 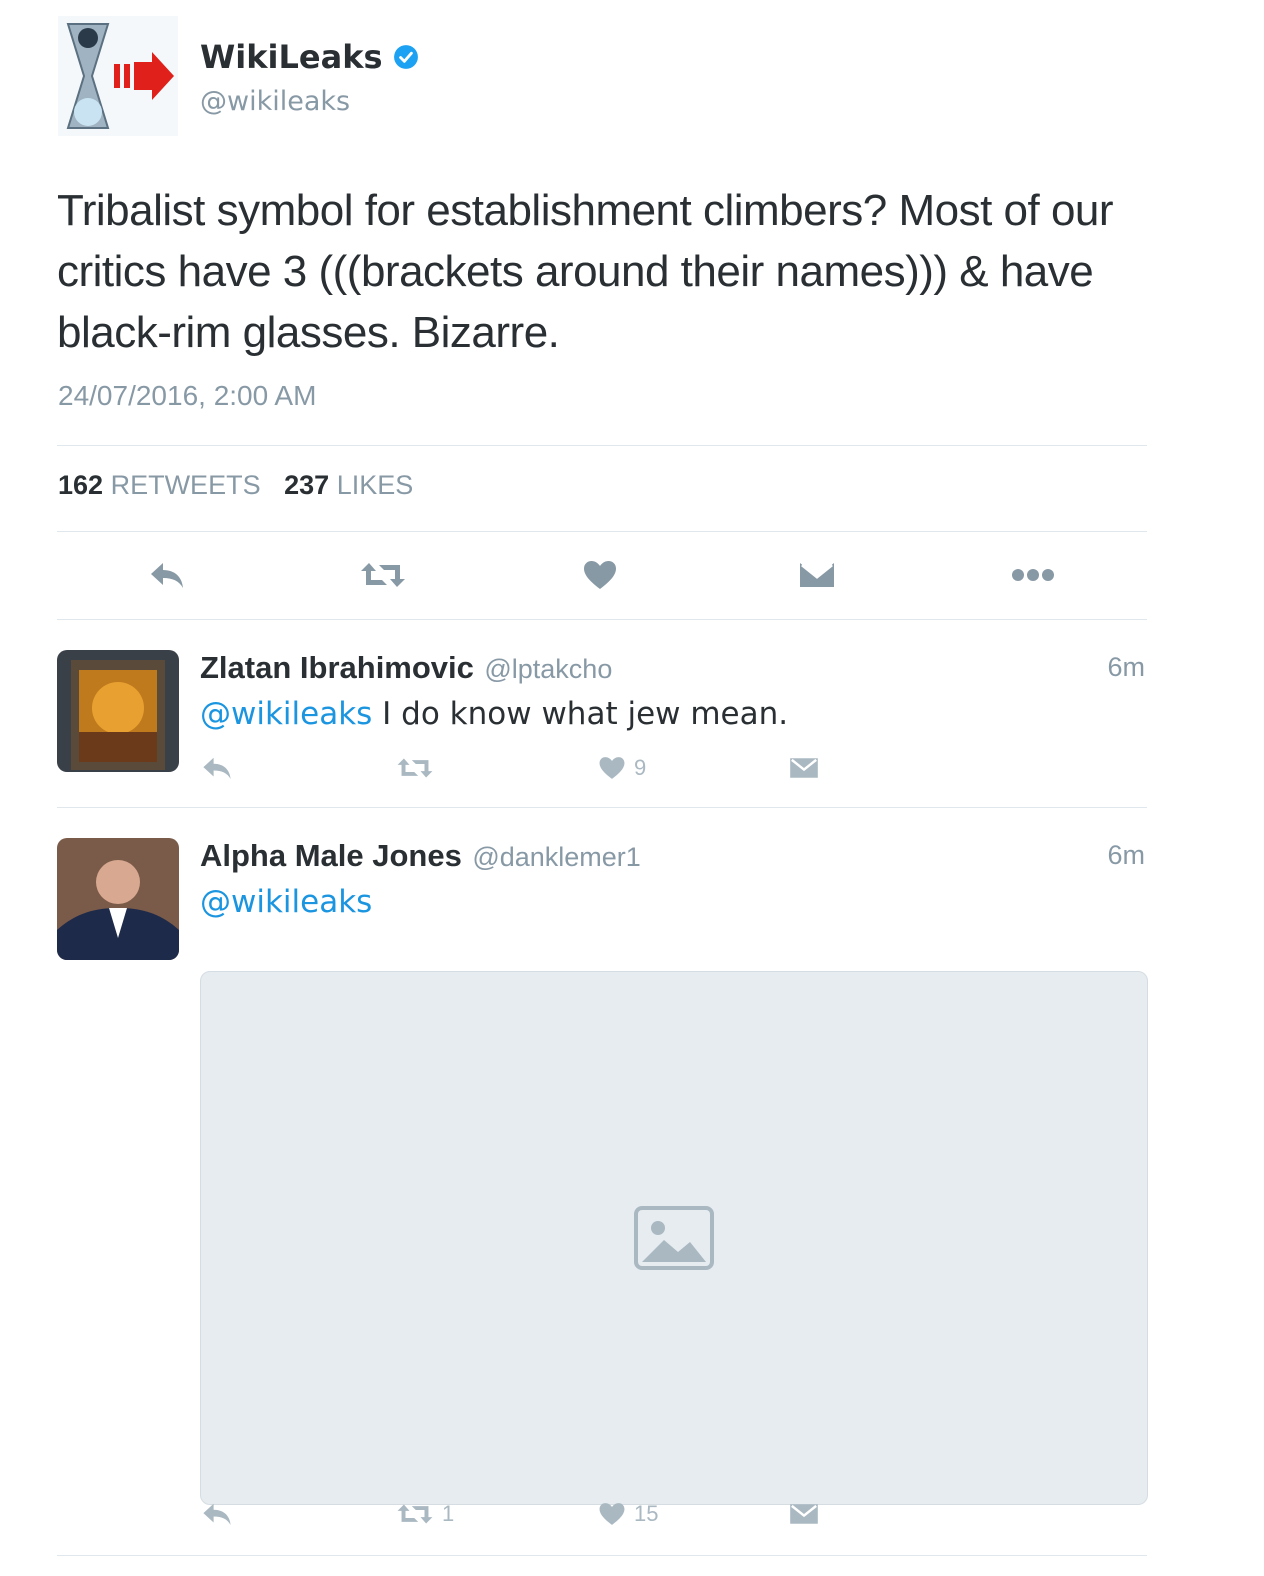 I want to click on retweet-button: 1, so click(x=425, y=1514).